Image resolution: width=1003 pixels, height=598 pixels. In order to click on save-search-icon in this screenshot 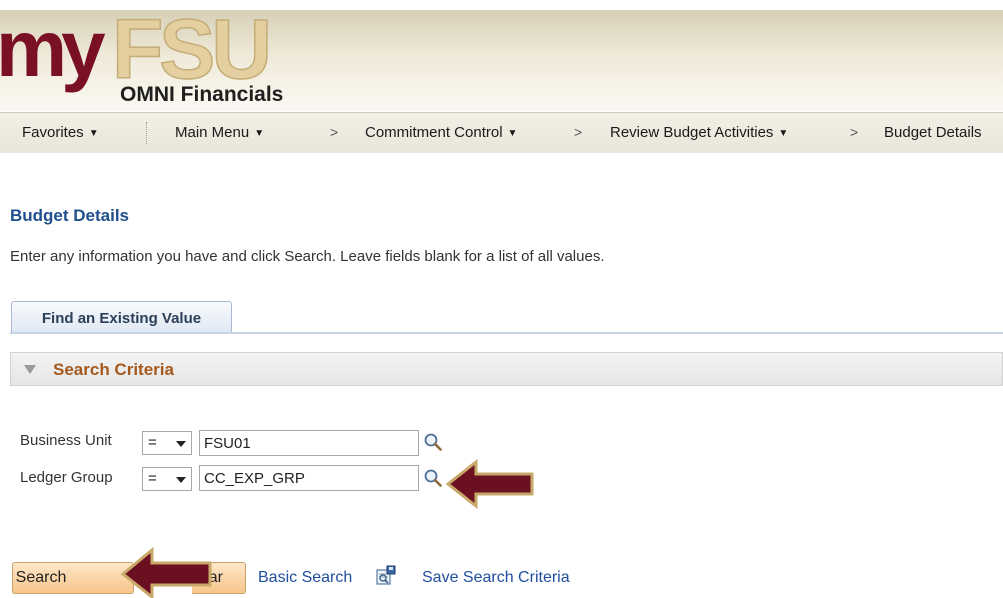, I will do `click(386, 576)`.